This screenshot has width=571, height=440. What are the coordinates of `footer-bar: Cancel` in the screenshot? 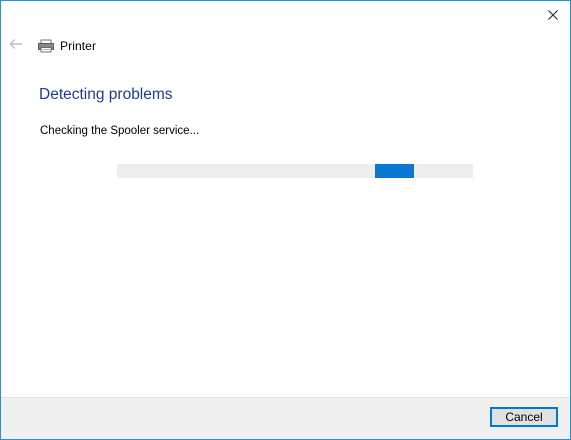 It's located at (285, 418).